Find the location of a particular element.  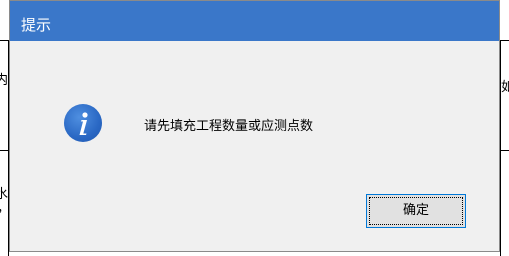

ok-button: 确定 is located at coordinates (416, 211).